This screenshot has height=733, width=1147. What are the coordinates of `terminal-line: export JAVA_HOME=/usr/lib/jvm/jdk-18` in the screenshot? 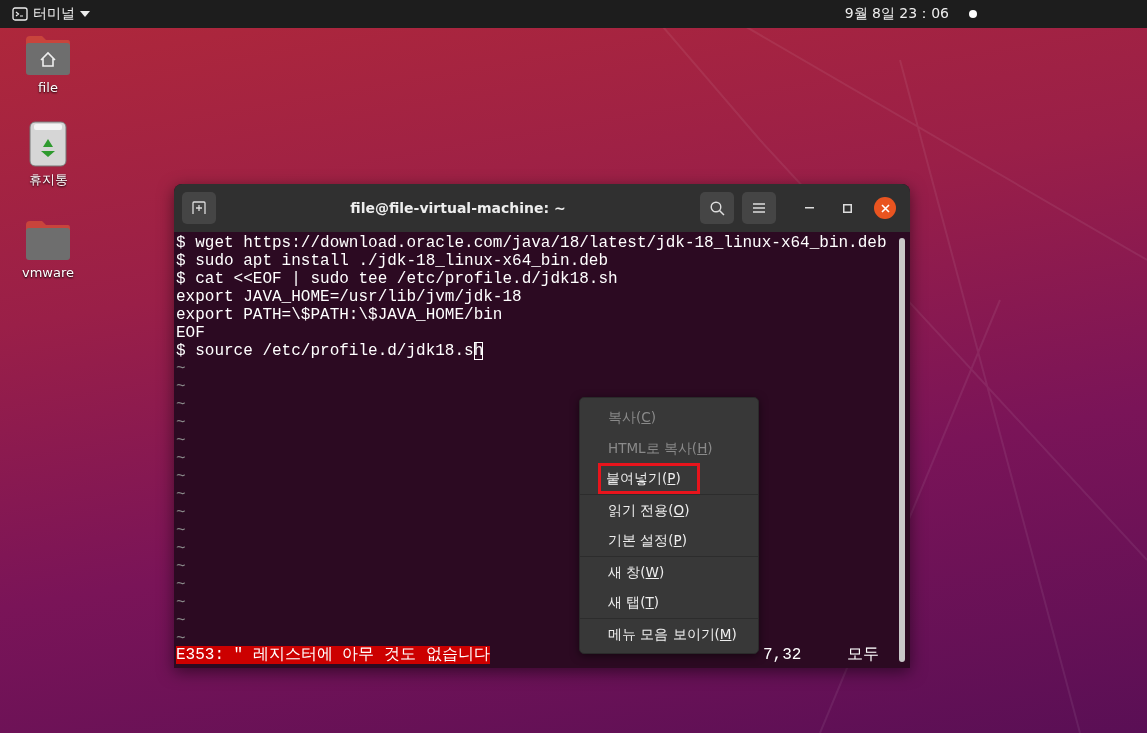 It's located at (349, 297).